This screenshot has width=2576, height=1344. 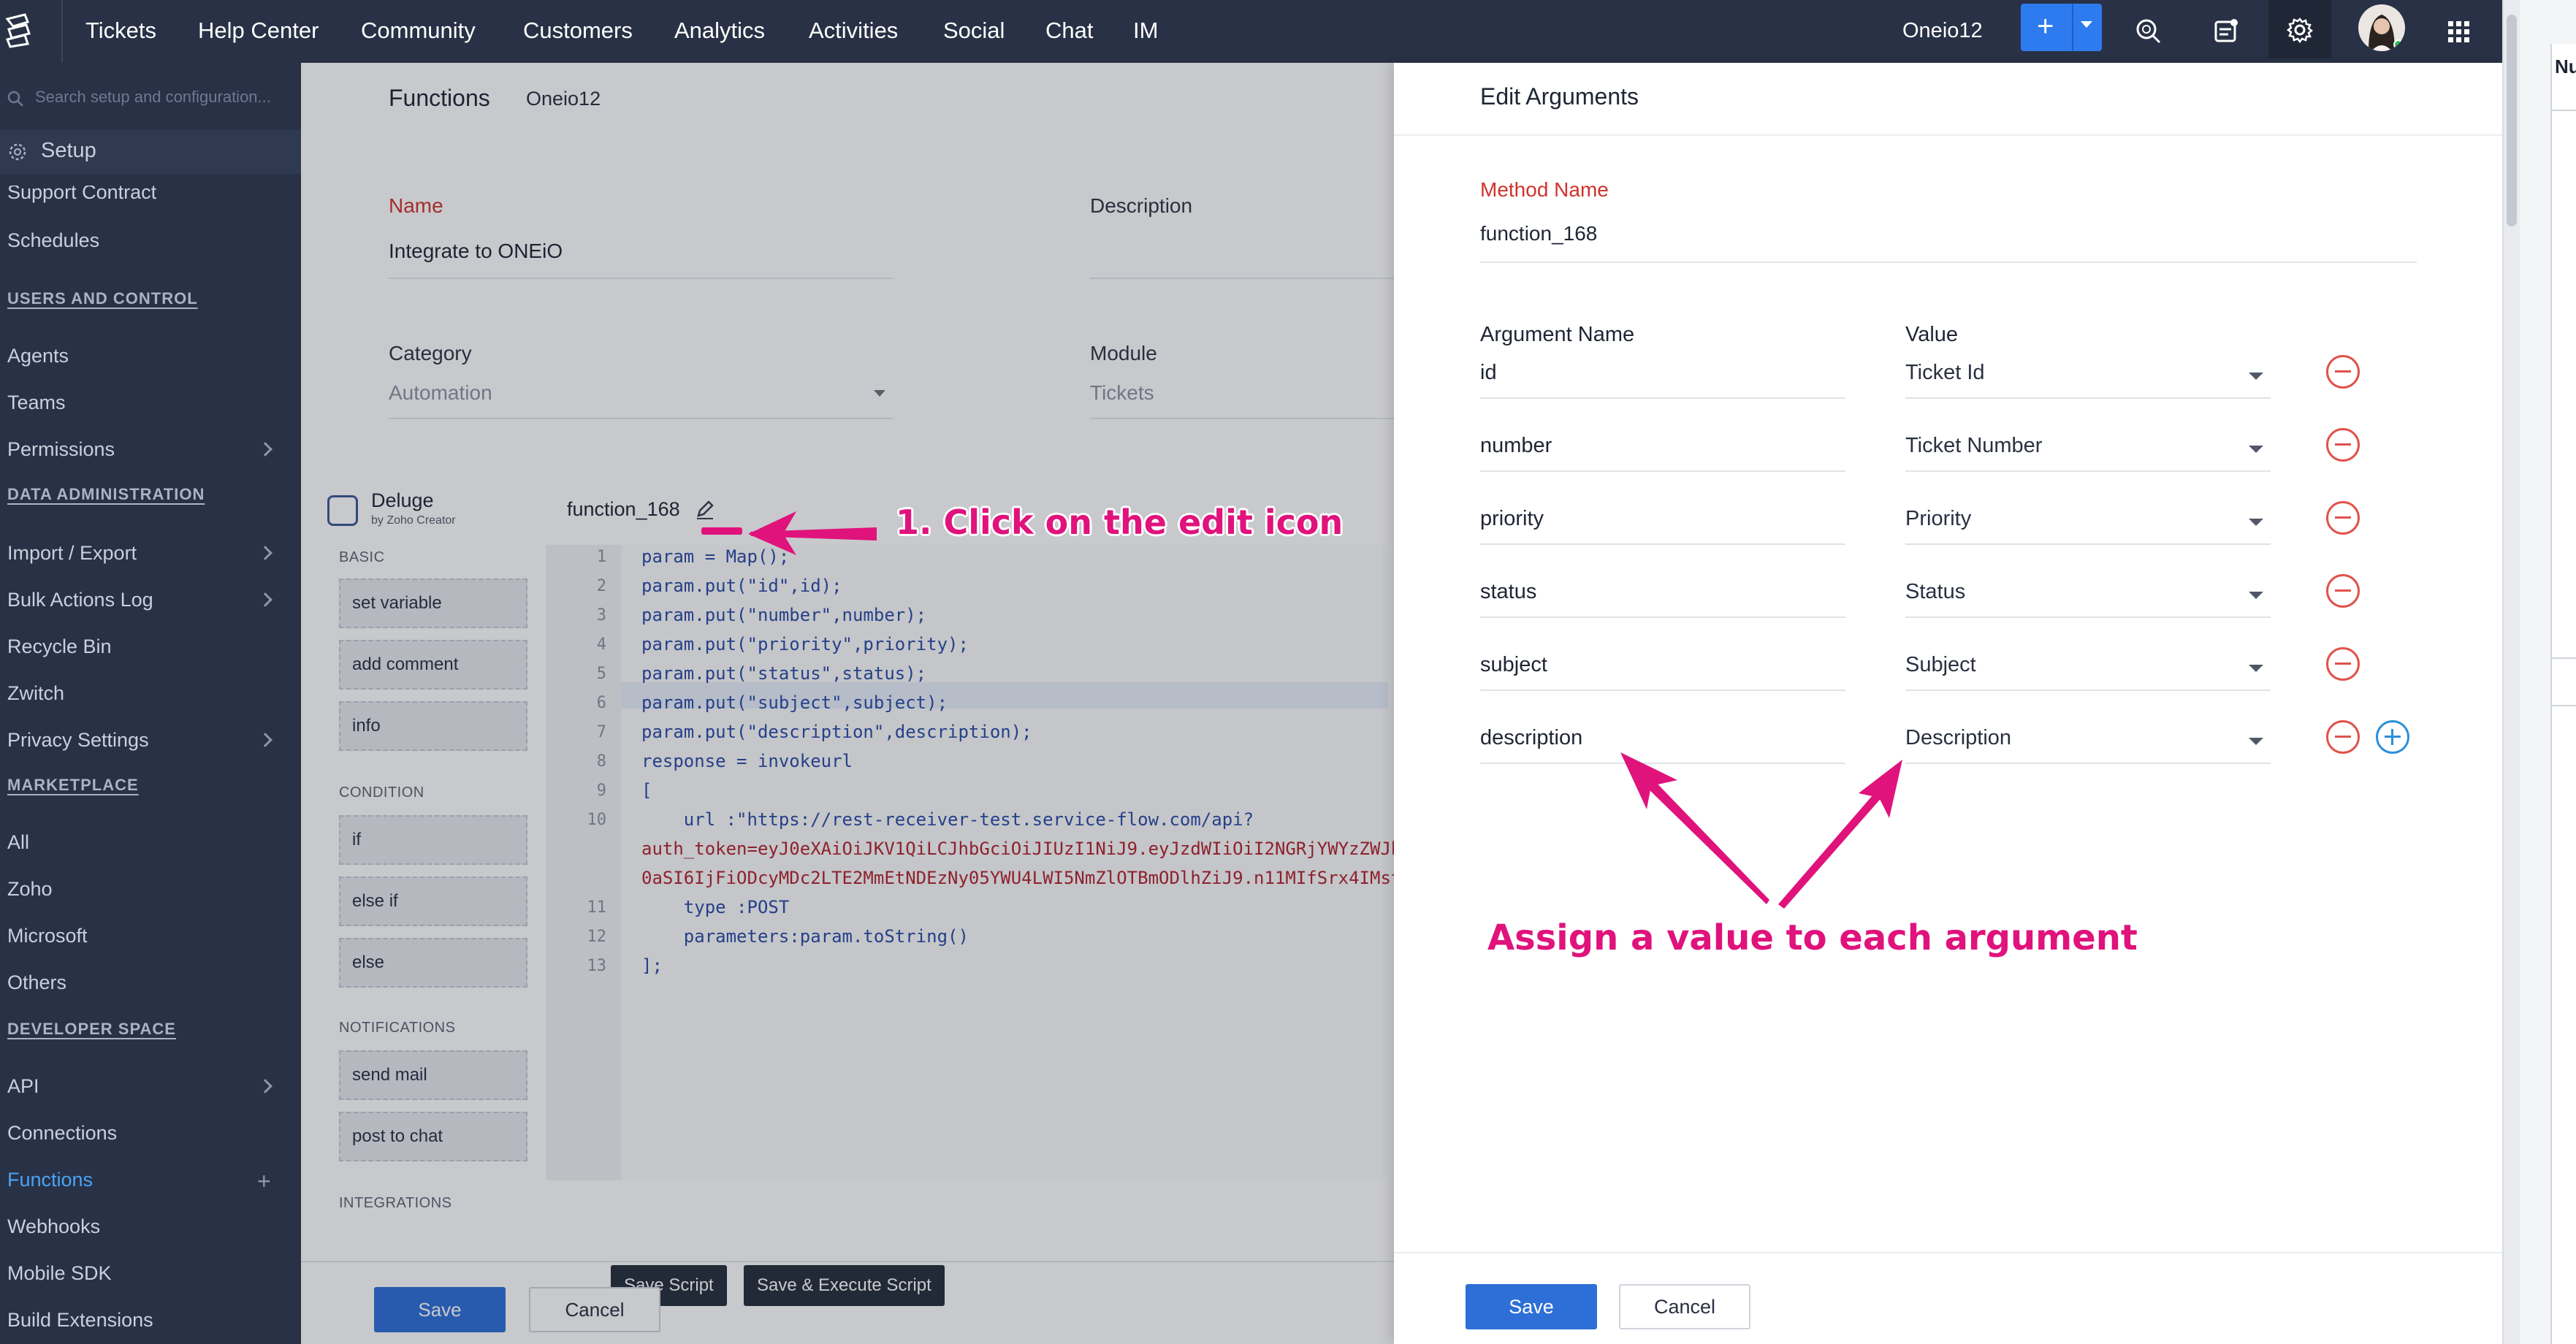 I want to click on sidebar-item-all: All, so click(x=18, y=842).